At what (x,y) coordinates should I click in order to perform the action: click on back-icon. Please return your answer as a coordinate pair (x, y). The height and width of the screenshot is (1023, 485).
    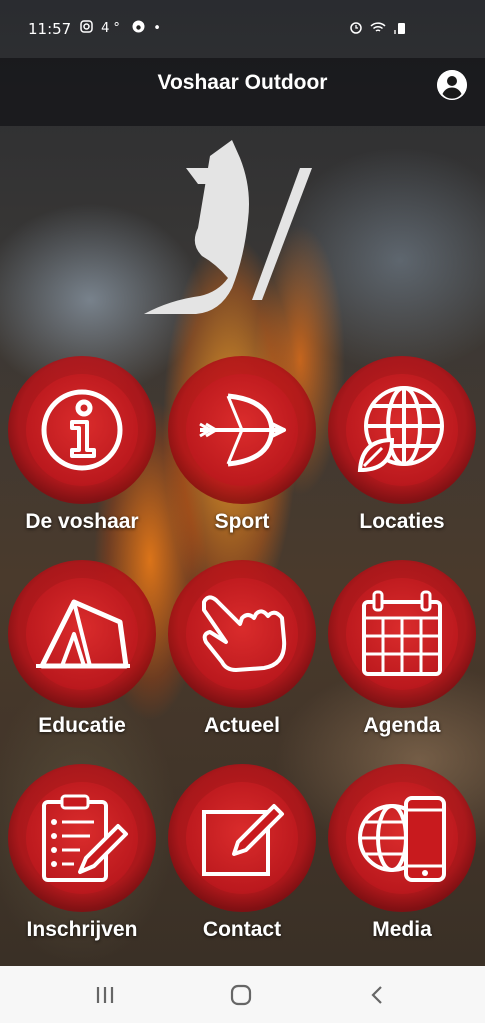
    Looking at the image, I should click on (376, 995).